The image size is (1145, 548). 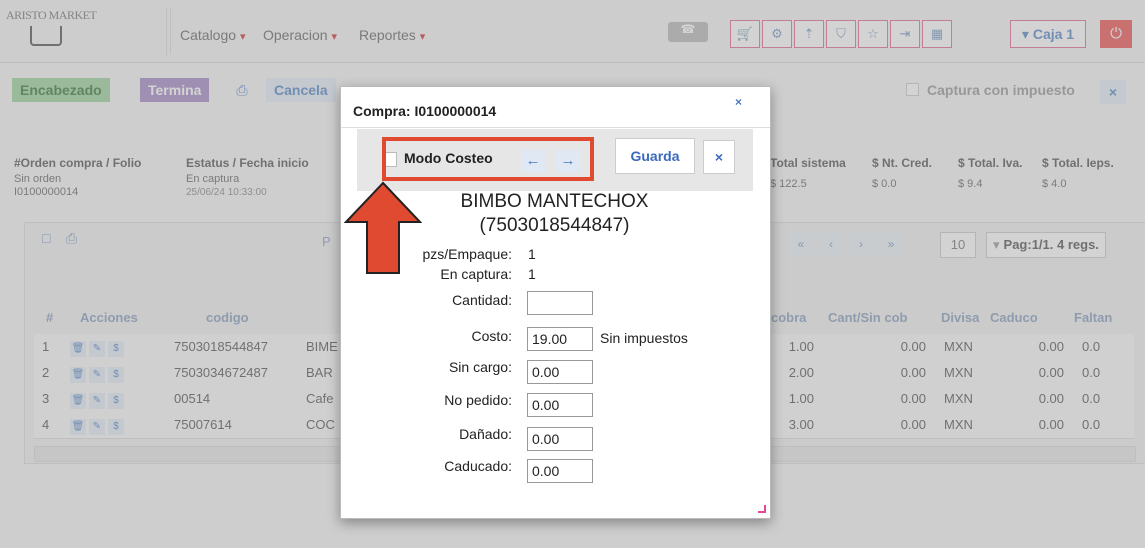 I want to click on costo-label: Costo:, so click(x=491, y=336).